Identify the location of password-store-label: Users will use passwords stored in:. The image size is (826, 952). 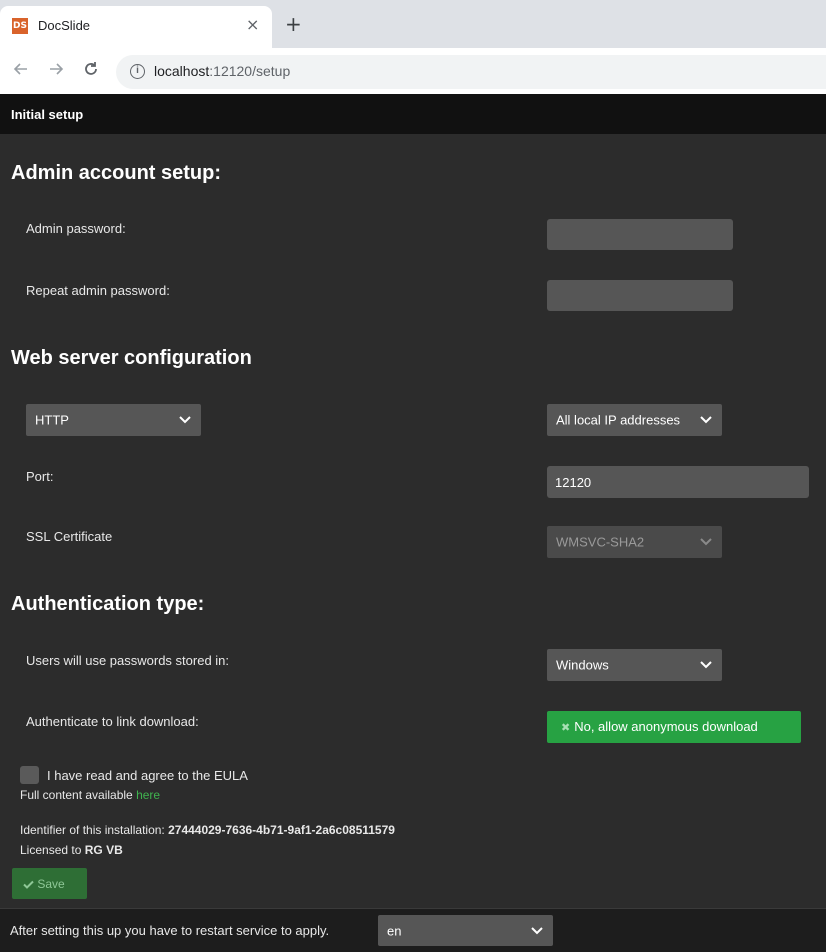
(128, 660).